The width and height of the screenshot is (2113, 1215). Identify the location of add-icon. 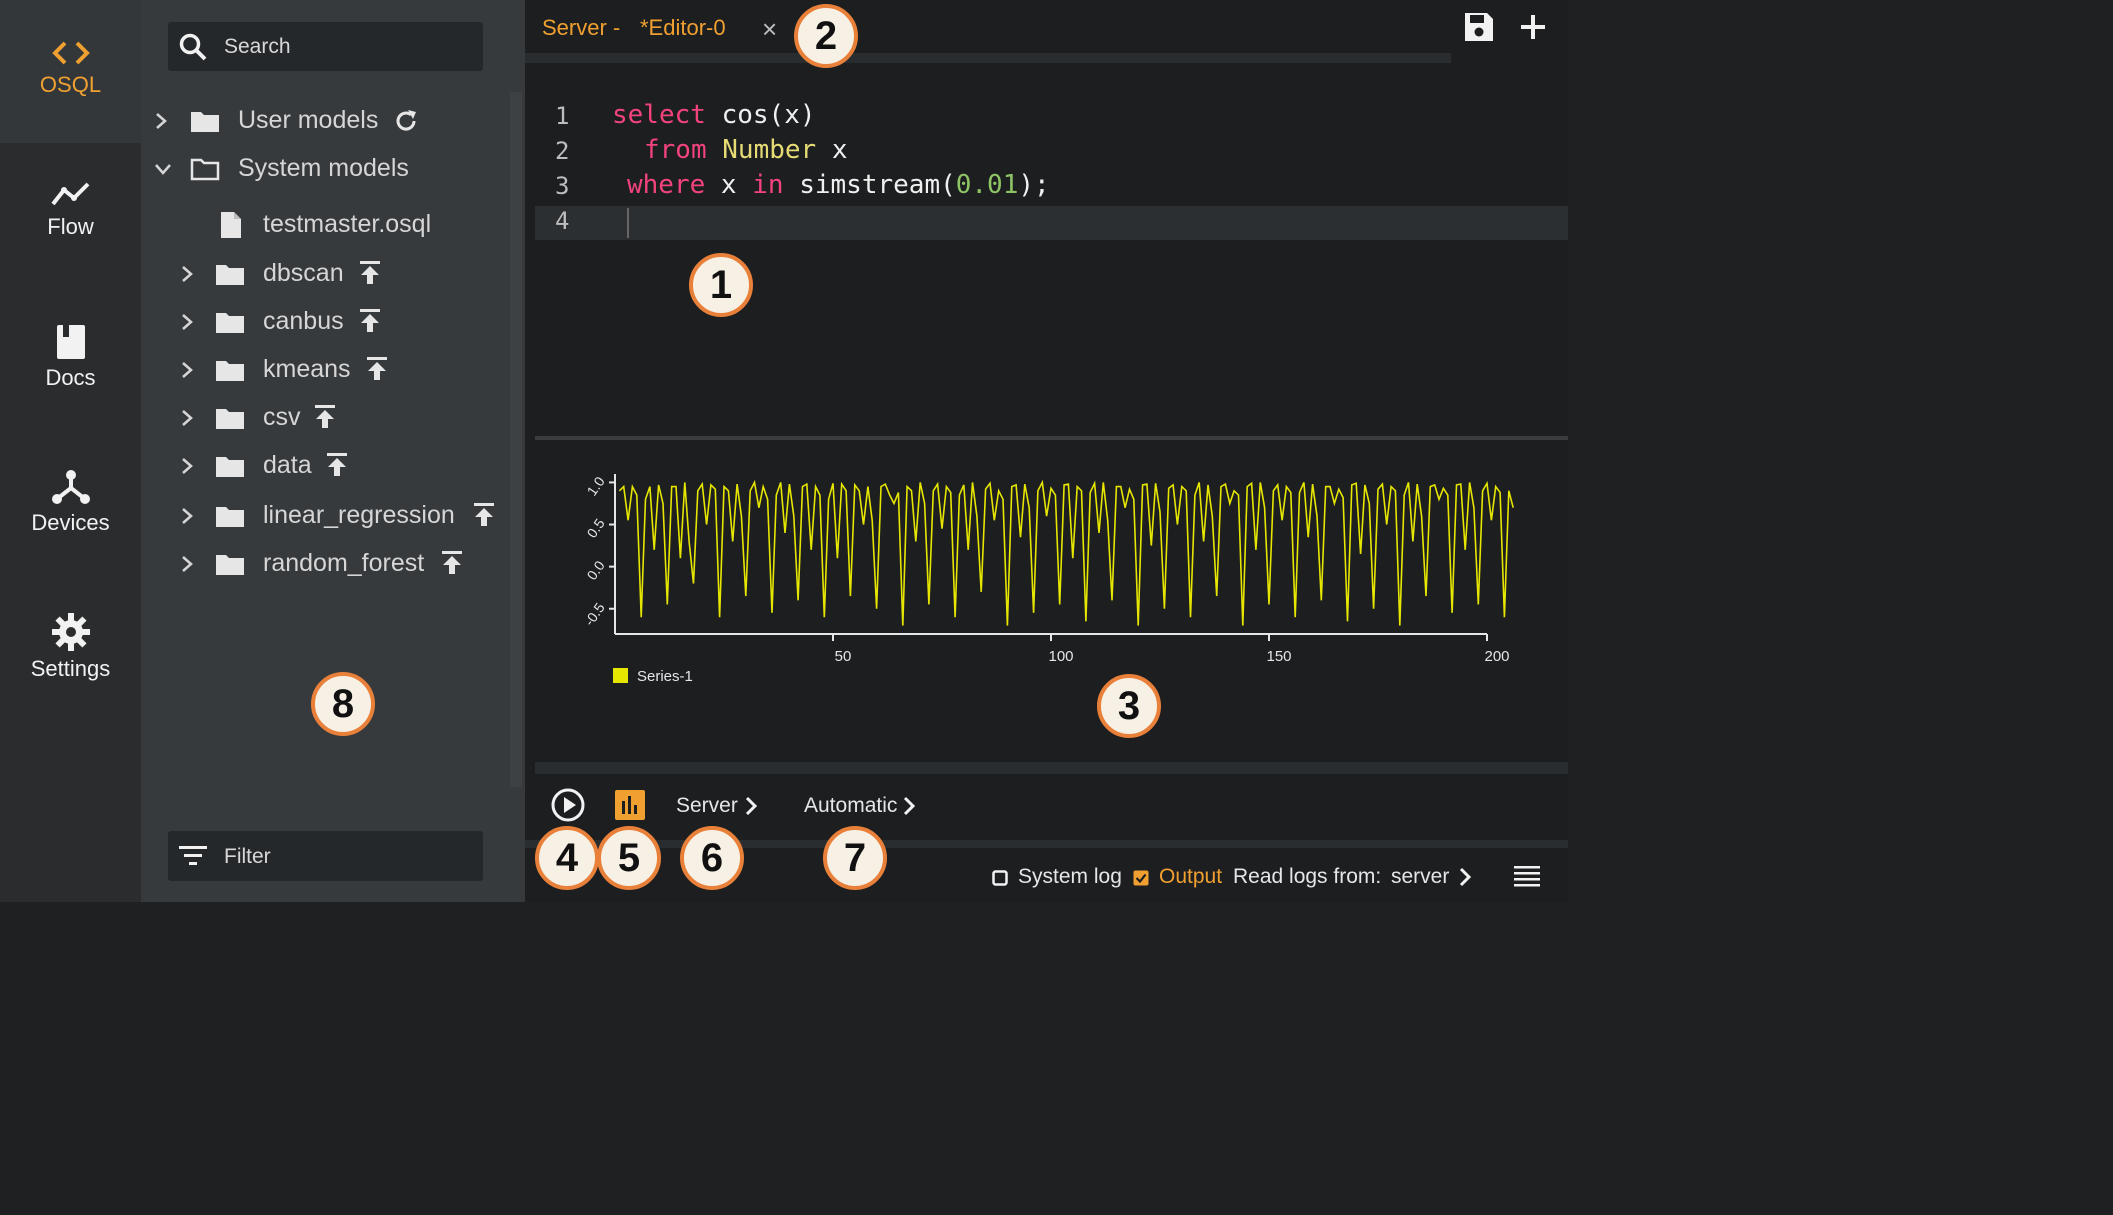
(1533, 27).